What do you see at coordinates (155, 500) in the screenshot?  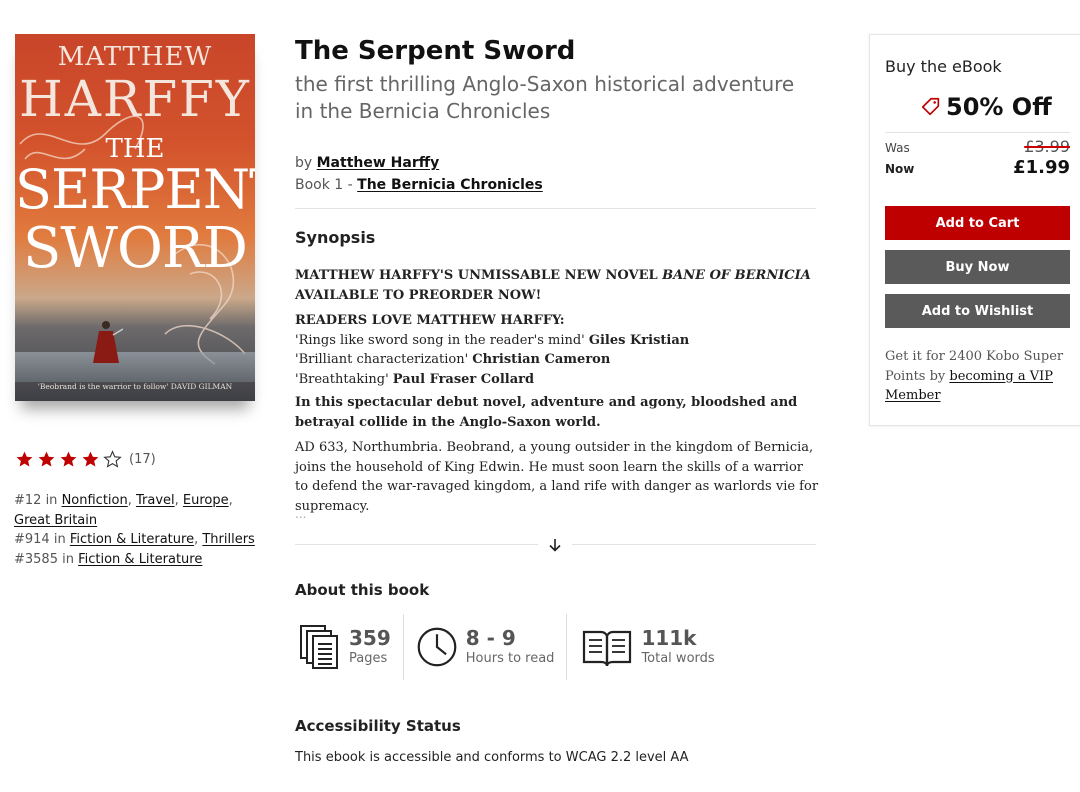 I see `category-link-travel: Travel` at bounding box center [155, 500].